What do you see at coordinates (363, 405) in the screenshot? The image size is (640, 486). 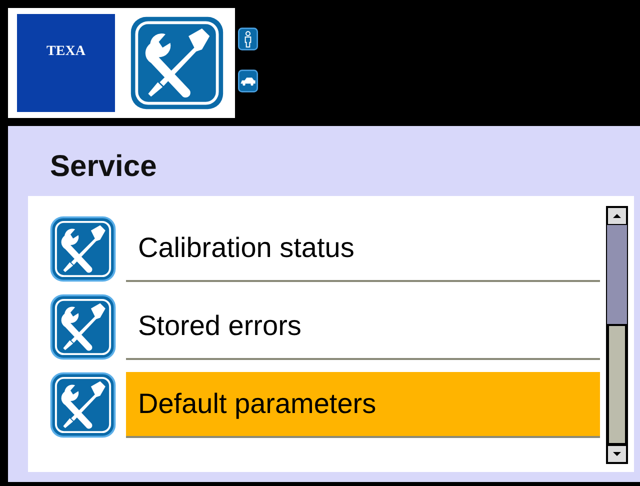 I see `menu-item: Default parameters` at bounding box center [363, 405].